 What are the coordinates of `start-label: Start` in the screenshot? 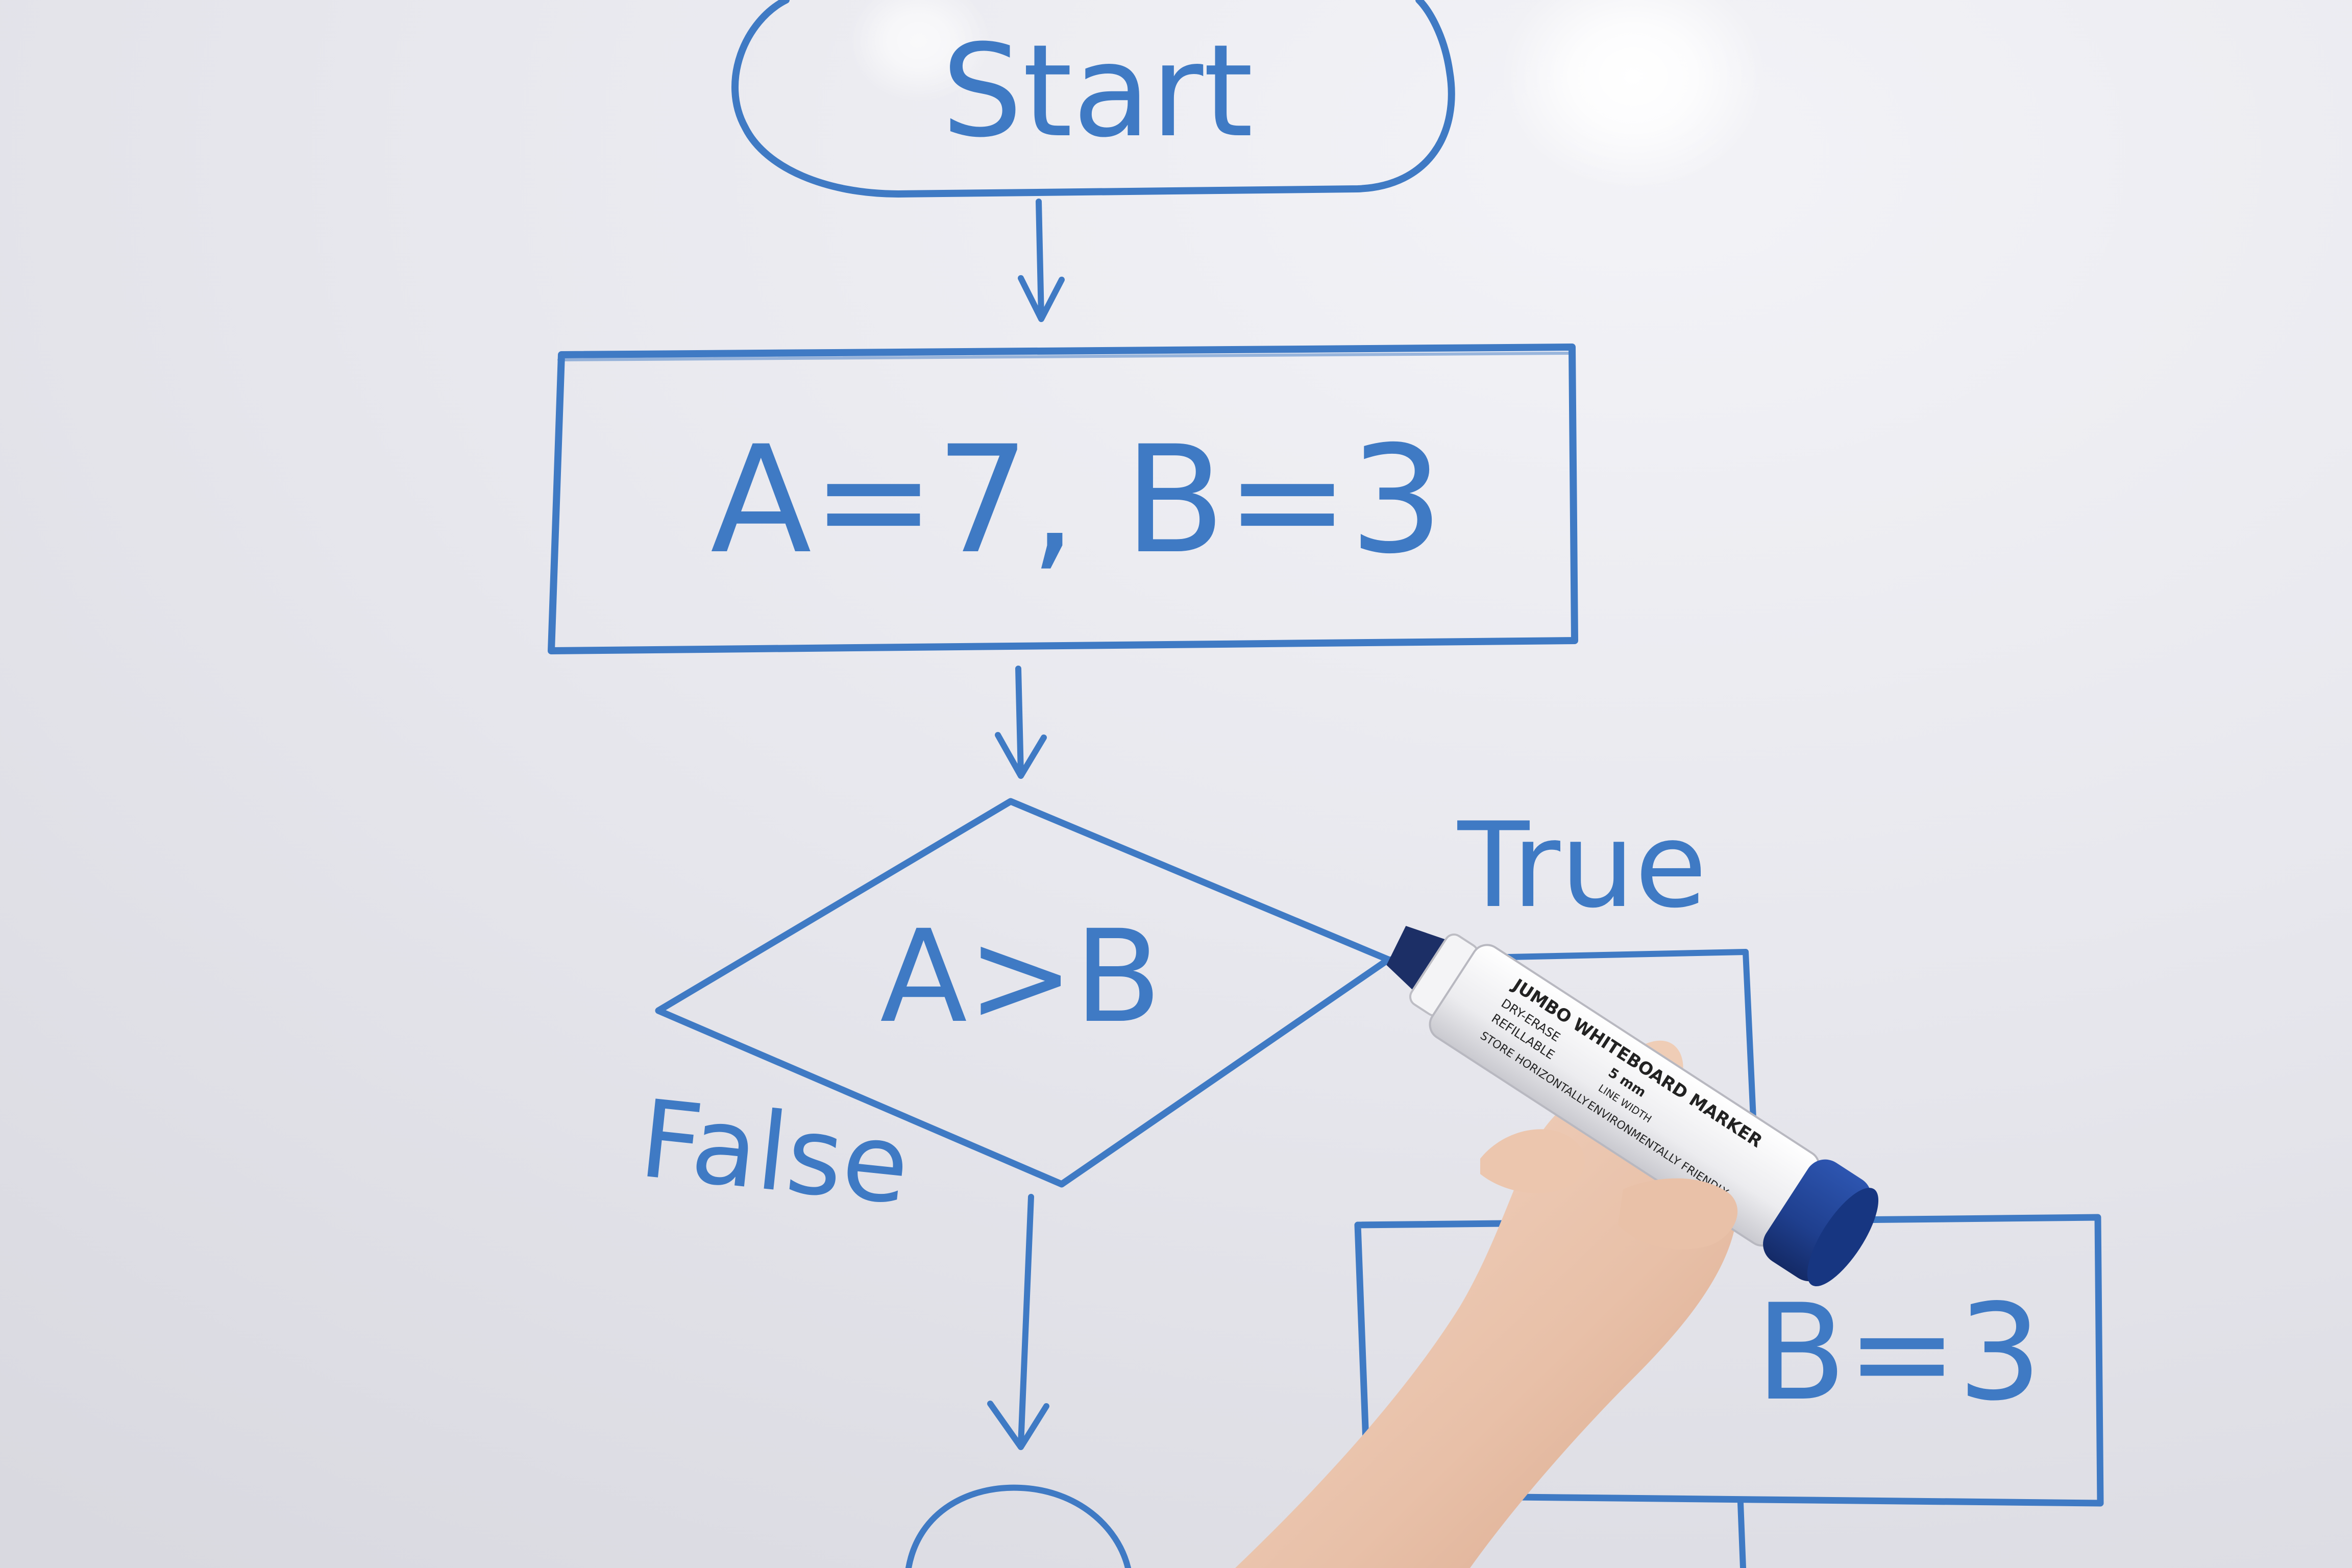 It's located at (1098, 91).